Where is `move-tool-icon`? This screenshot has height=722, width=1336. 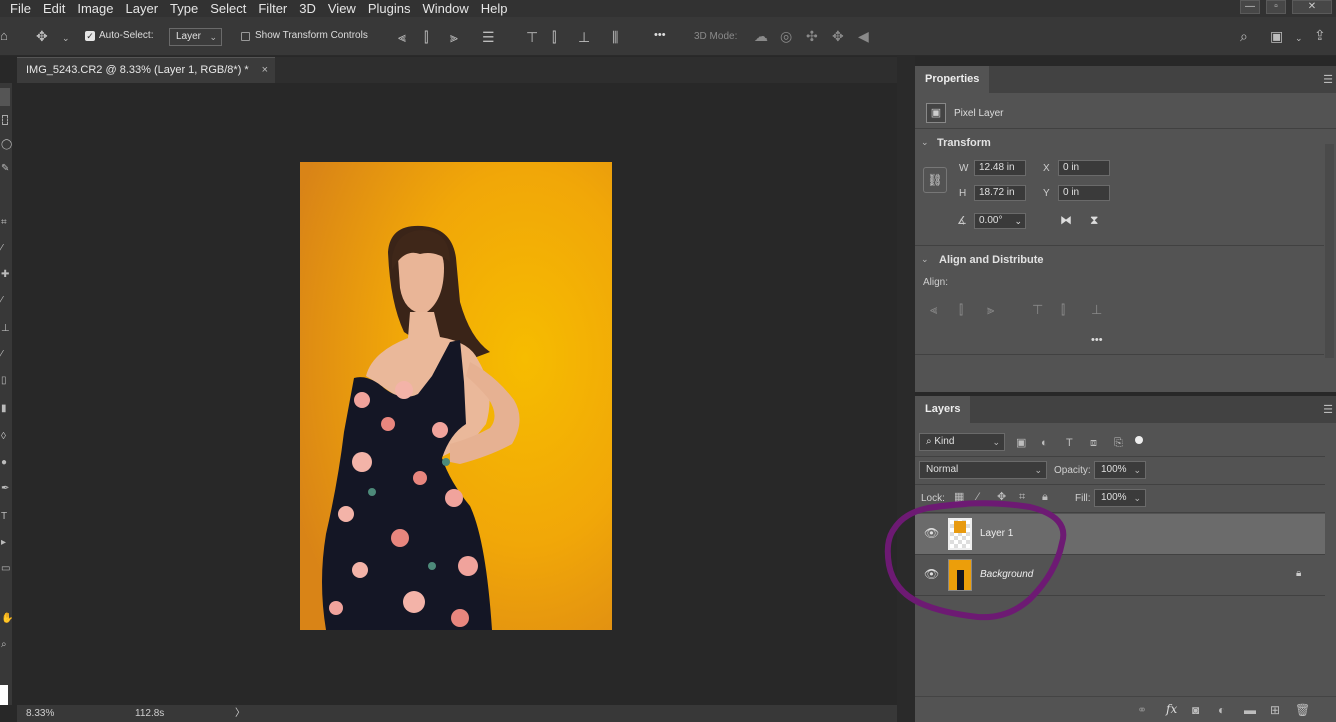 move-tool-icon is located at coordinates (5, 97).